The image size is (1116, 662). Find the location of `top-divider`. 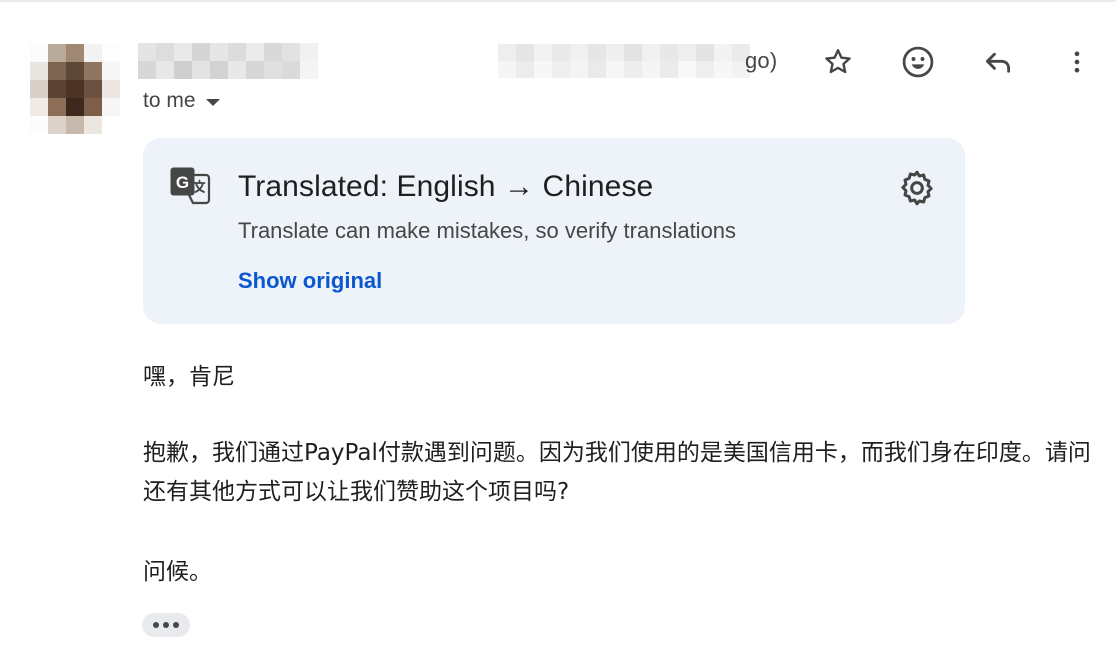

top-divider is located at coordinates (558, 1).